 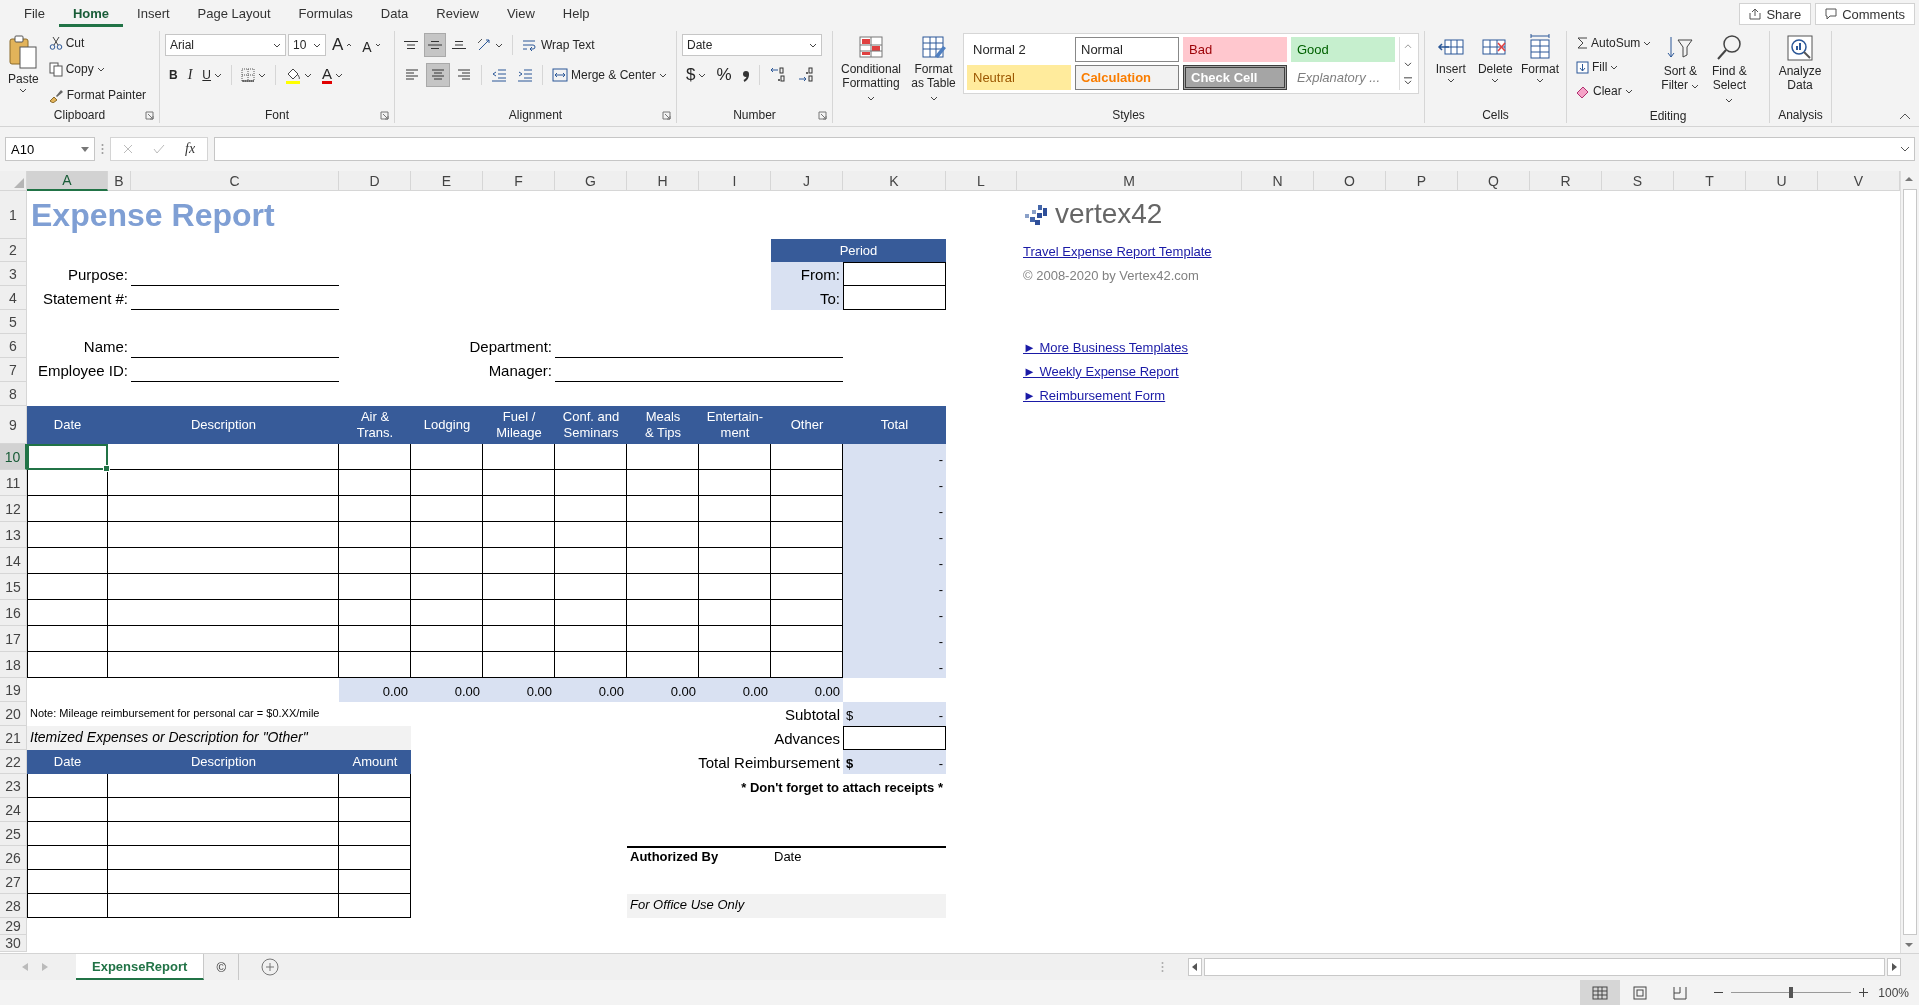 What do you see at coordinates (1729, 70) in the screenshot?
I see `find-select-button: Find & Select` at bounding box center [1729, 70].